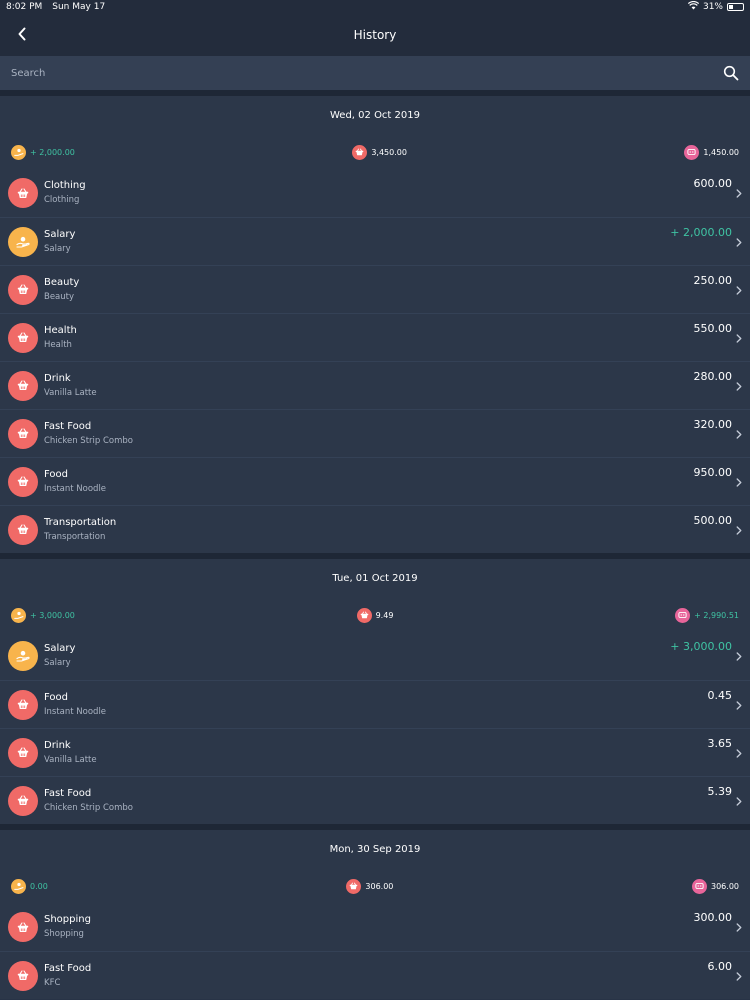 The width and height of the screenshot is (750, 1000). I want to click on transaction-note: Instant Noodle, so click(75, 488).